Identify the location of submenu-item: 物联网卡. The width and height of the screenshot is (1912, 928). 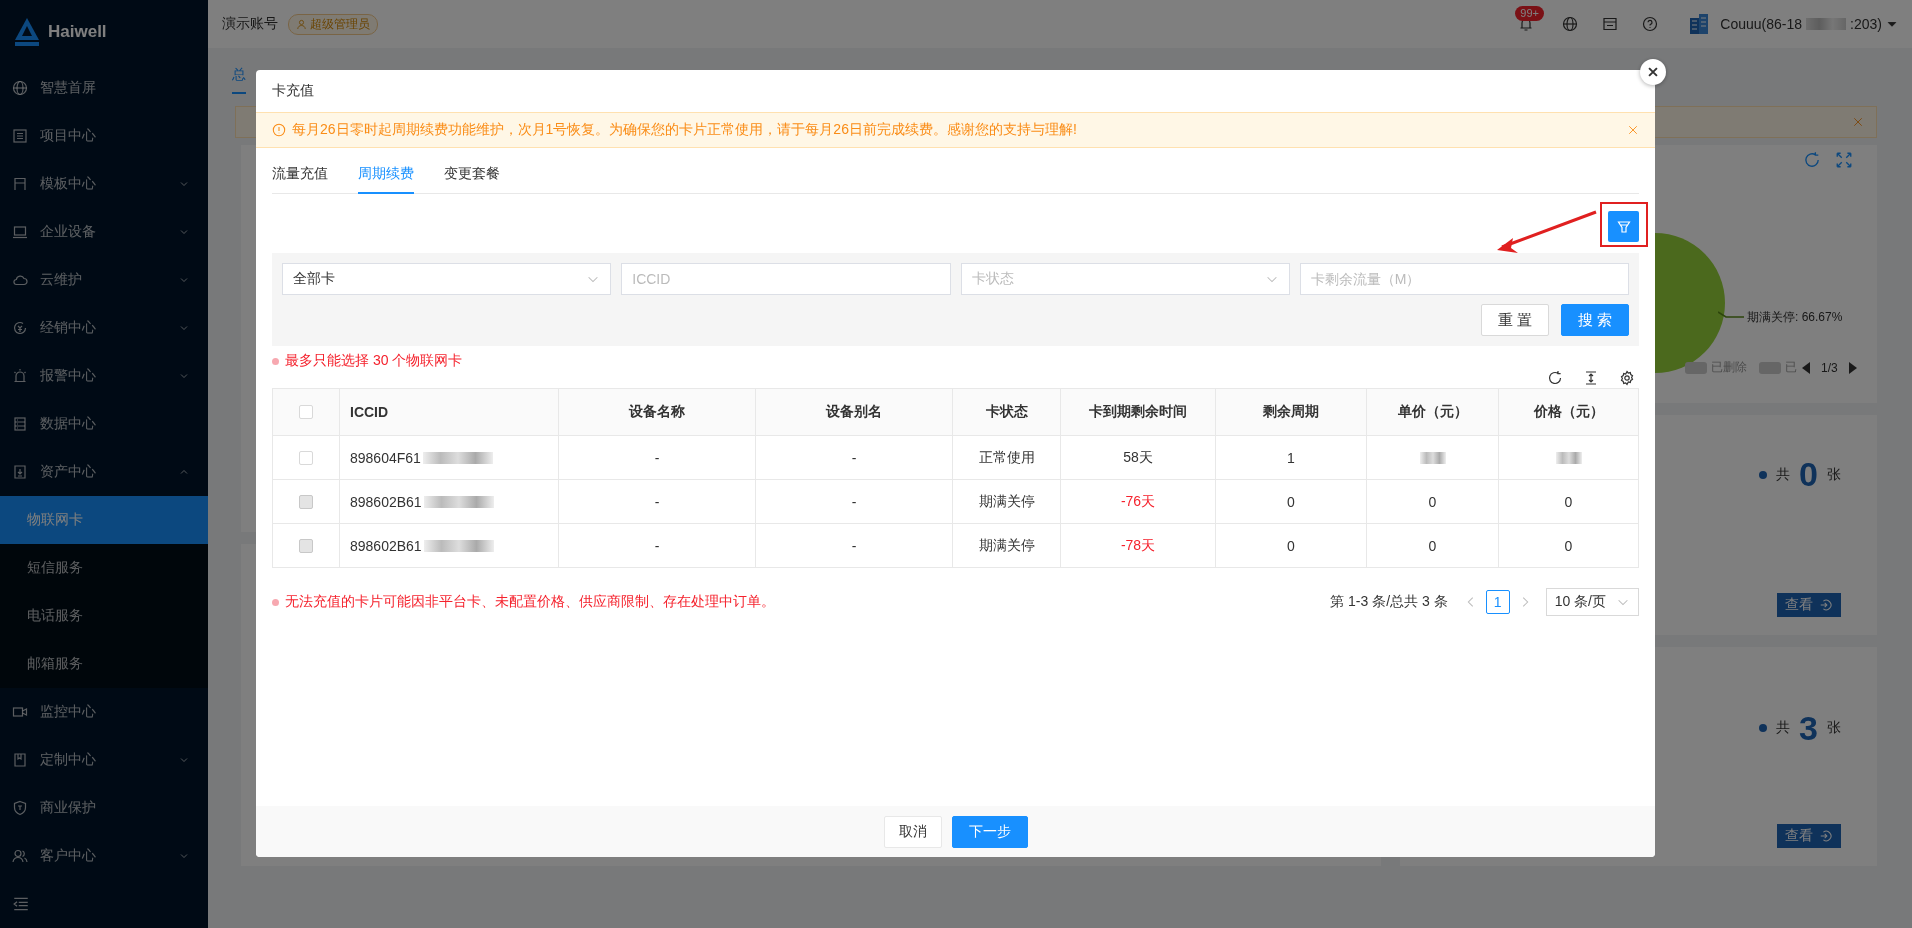
(104, 520).